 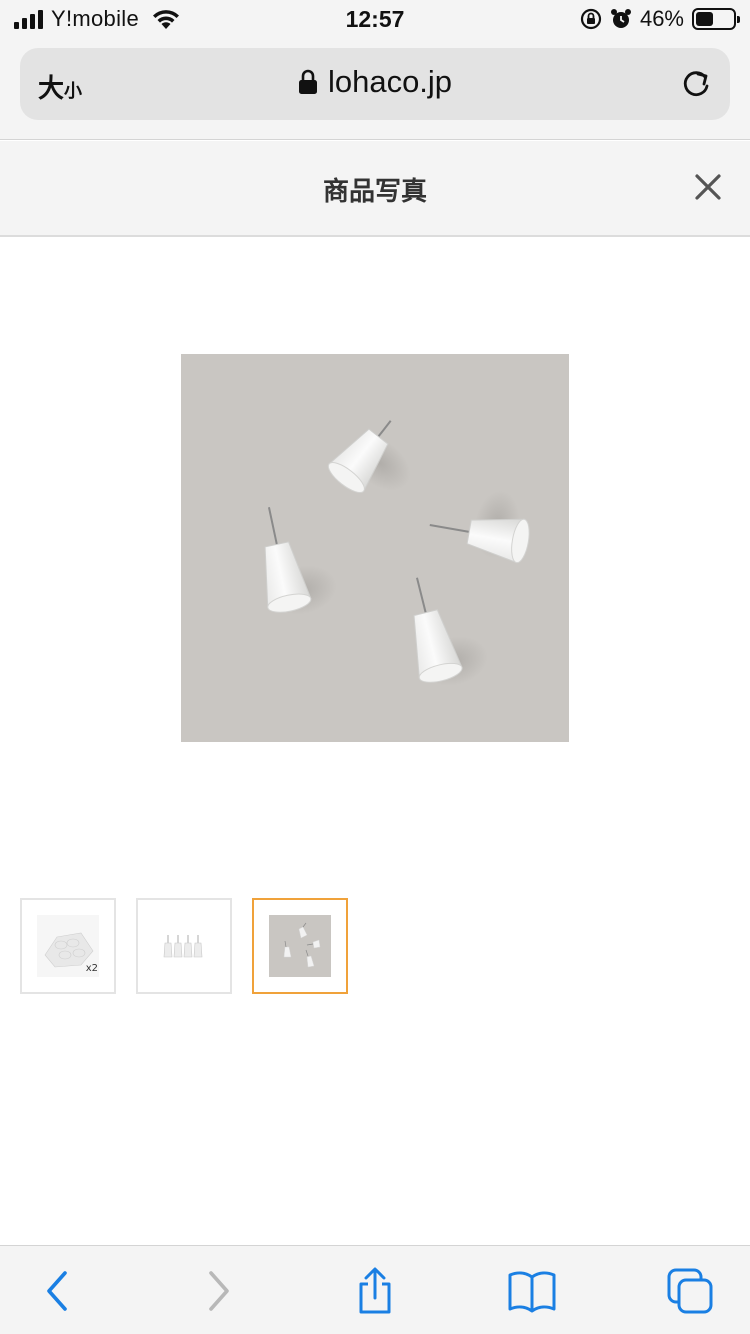 I want to click on modal-title: 商品写真, so click(x=374, y=192).